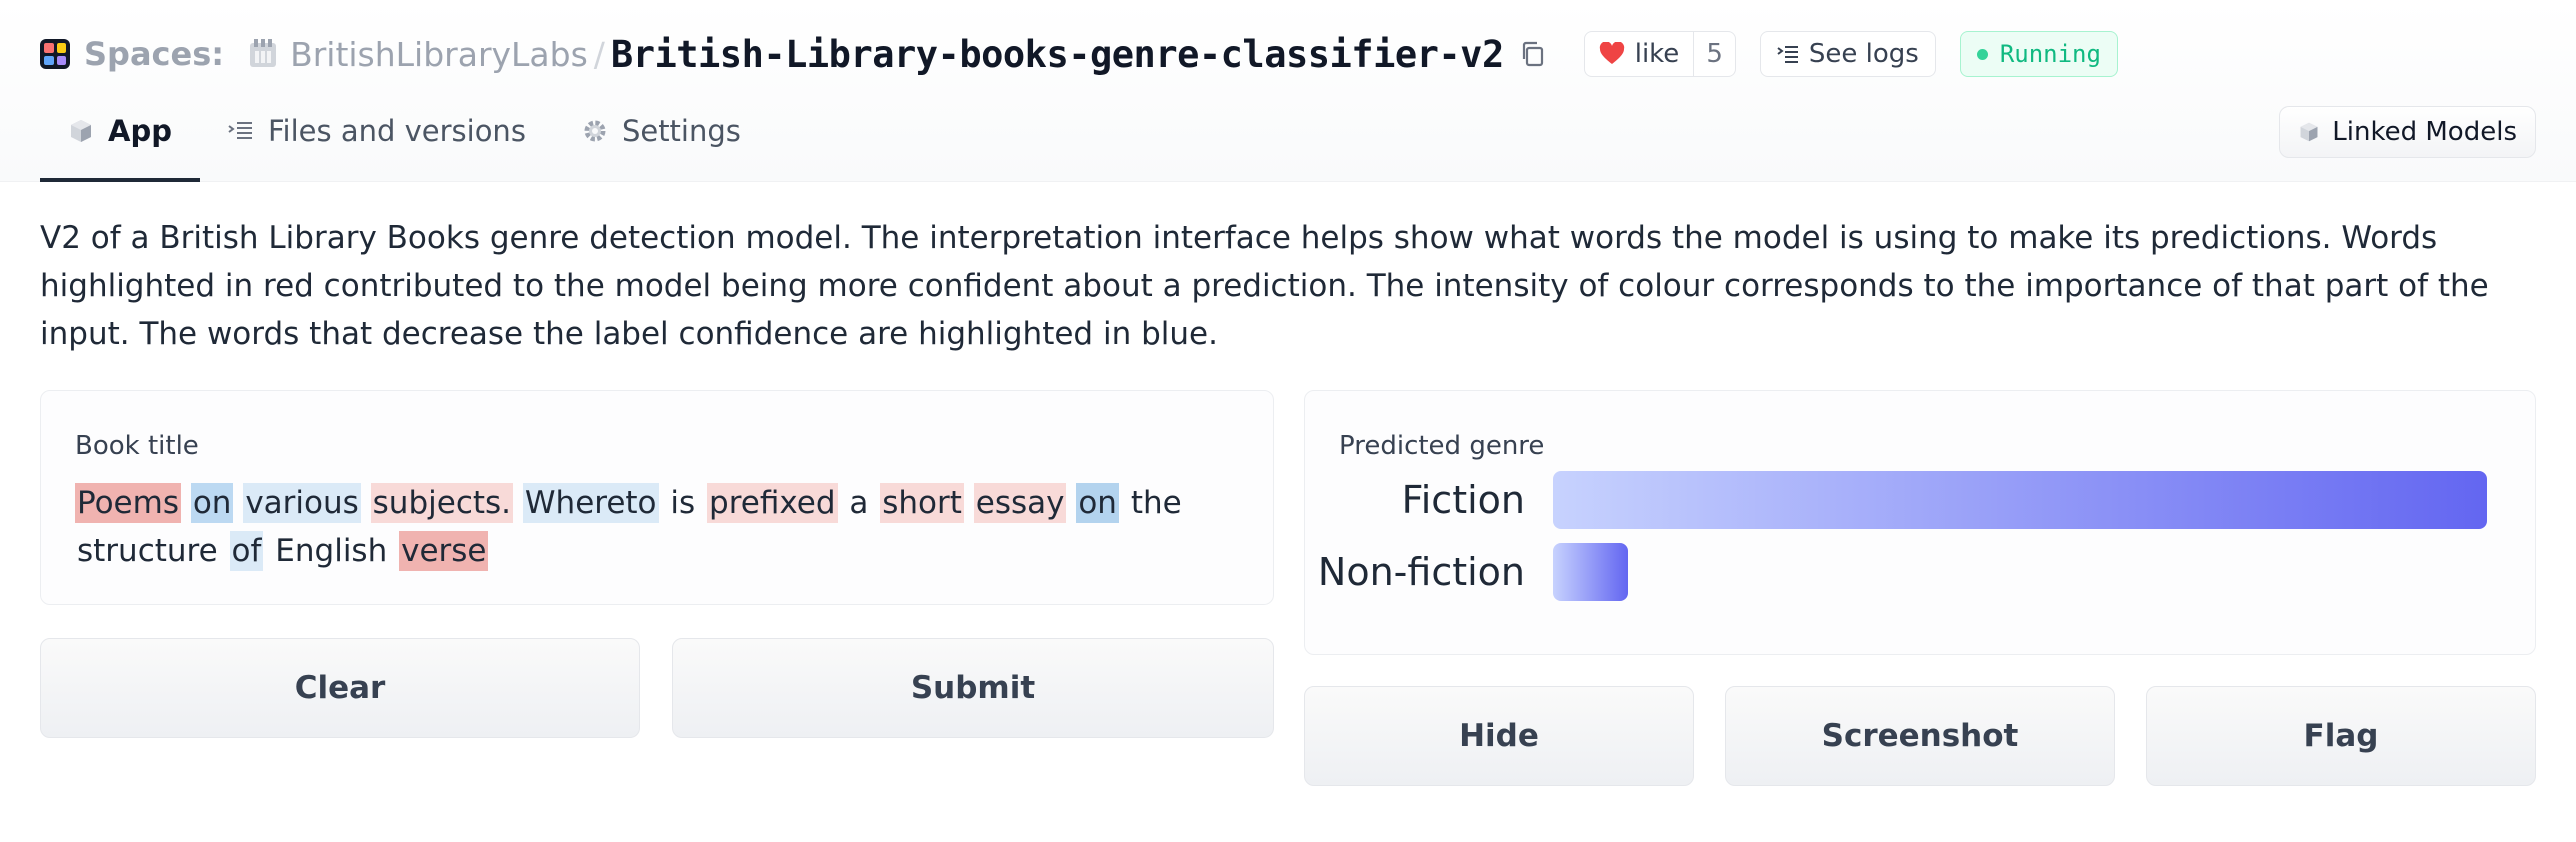 The width and height of the screenshot is (2576, 842). I want to click on highlighted-token: prefixed, so click(772, 503).